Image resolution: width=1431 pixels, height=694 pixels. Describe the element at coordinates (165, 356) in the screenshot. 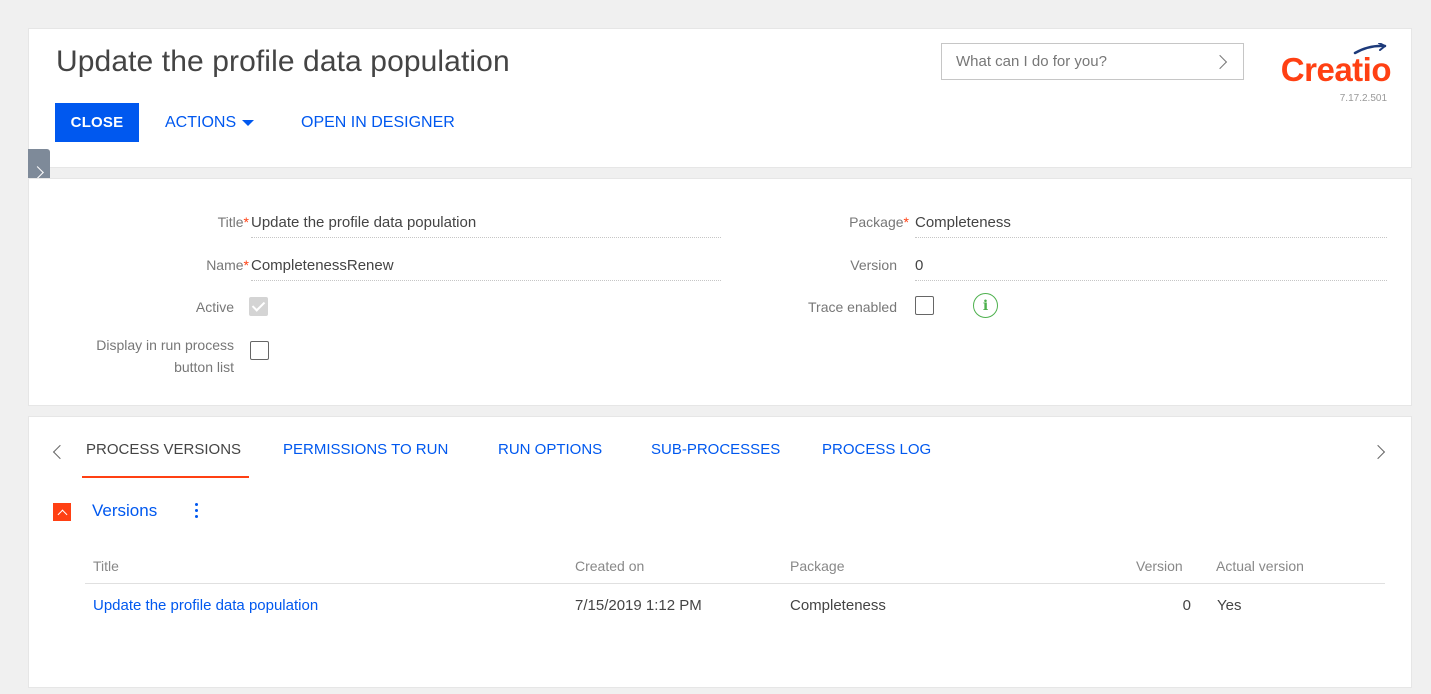

I see `display-in-run-process-label: Display in run process button list` at that location.